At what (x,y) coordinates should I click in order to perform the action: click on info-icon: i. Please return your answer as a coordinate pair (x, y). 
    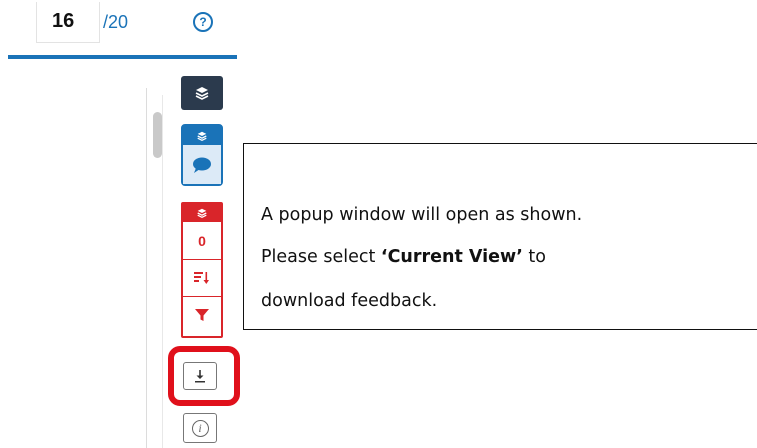
    Looking at the image, I should click on (200, 428).